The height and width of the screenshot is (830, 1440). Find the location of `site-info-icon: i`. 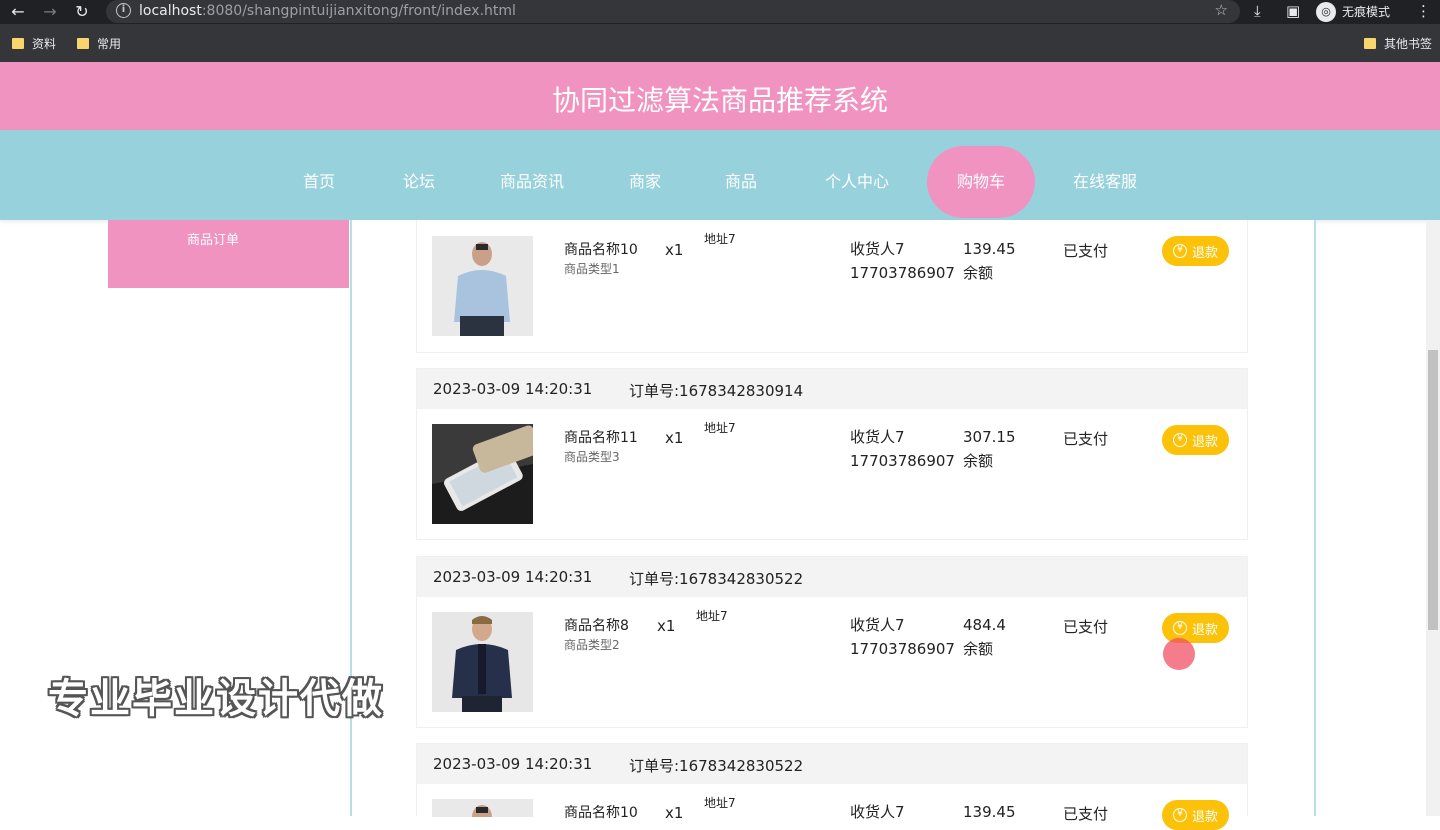

site-info-icon: i is located at coordinates (123, 10).